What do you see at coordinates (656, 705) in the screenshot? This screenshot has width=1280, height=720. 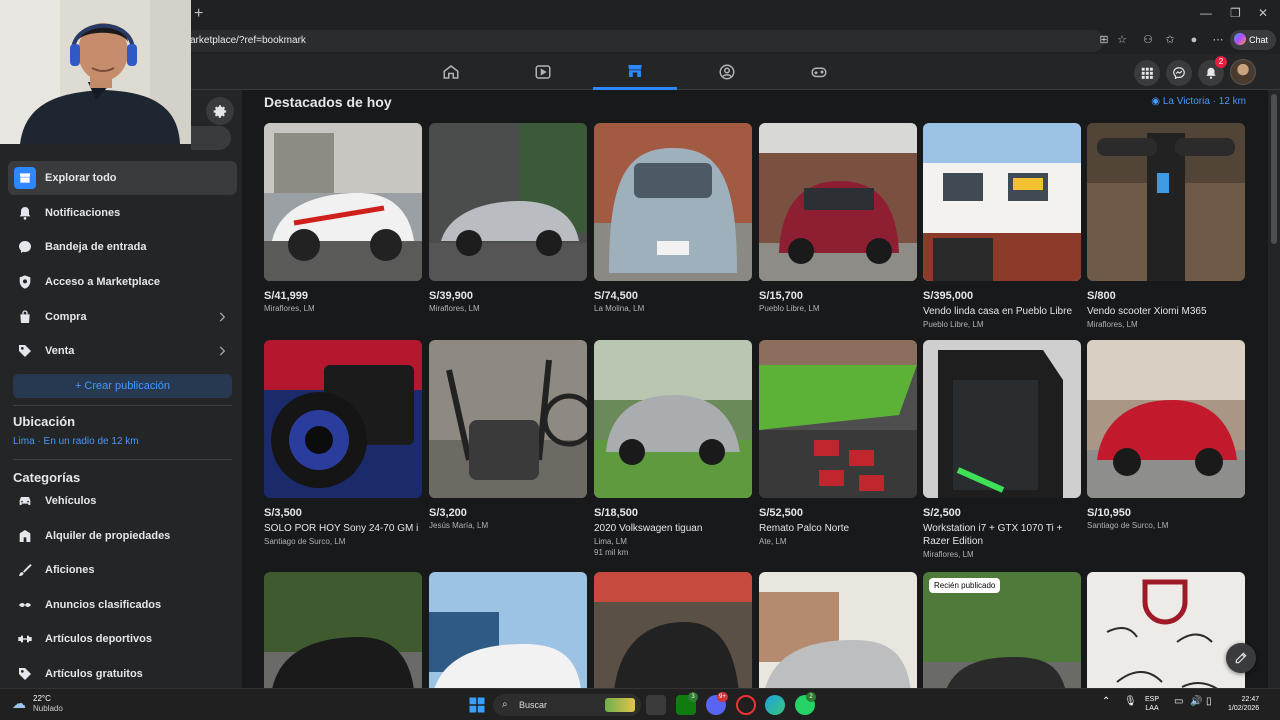 I see `task-view-icon` at bounding box center [656, 705].